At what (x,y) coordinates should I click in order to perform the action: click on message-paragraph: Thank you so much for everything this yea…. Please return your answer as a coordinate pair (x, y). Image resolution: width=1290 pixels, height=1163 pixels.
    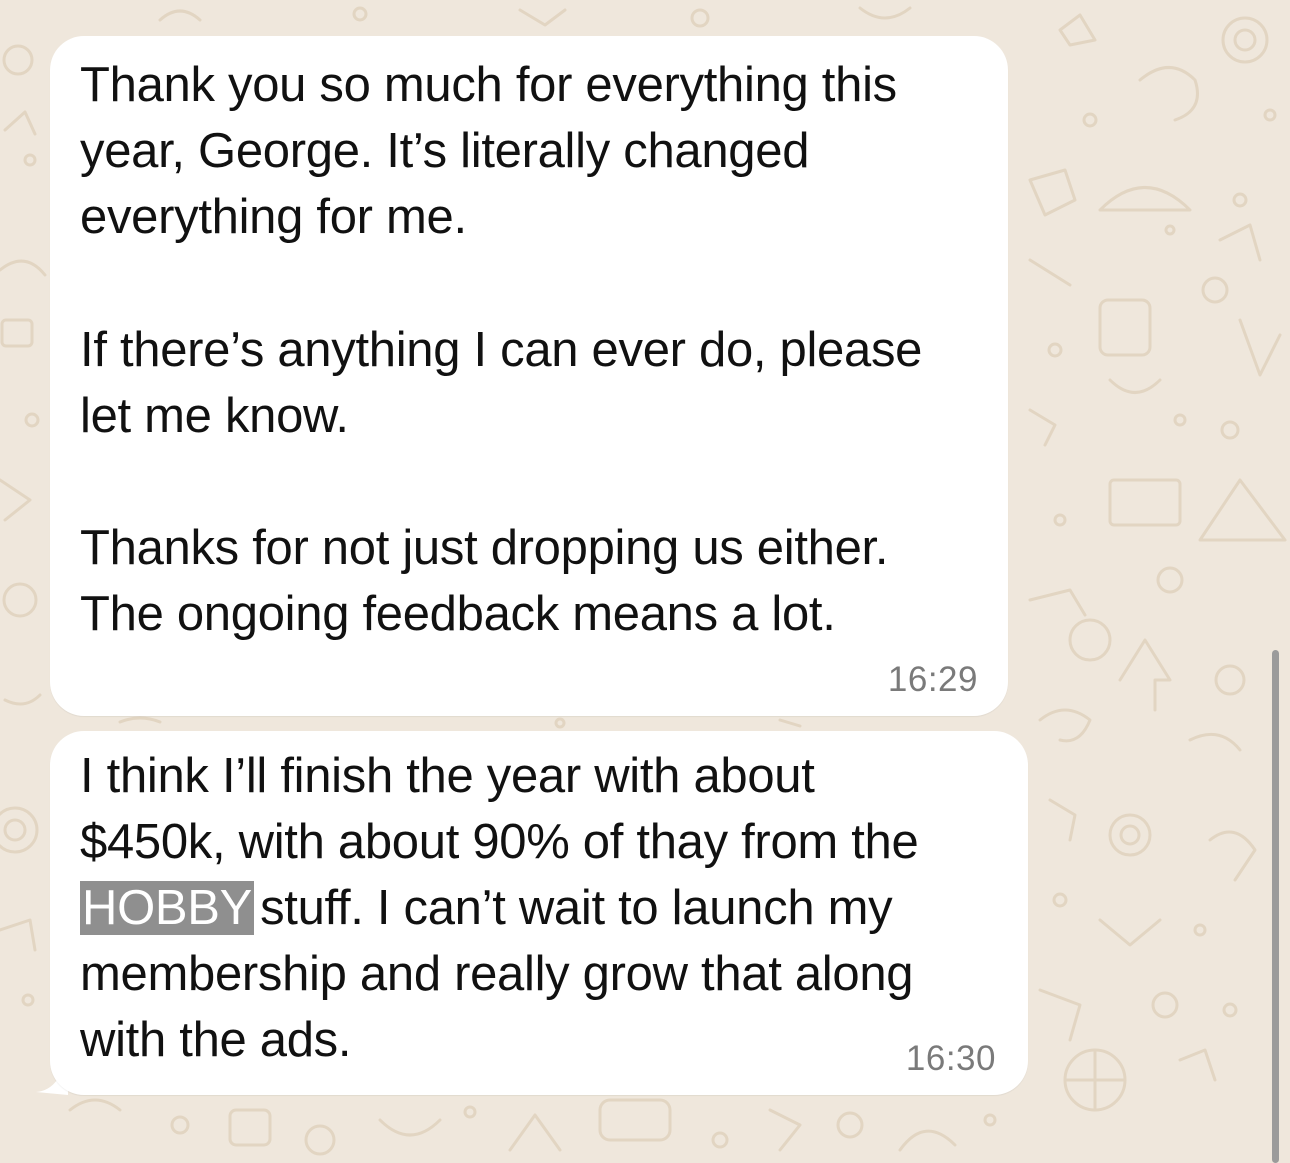
    Looking at the image, I should click on (488, 151).